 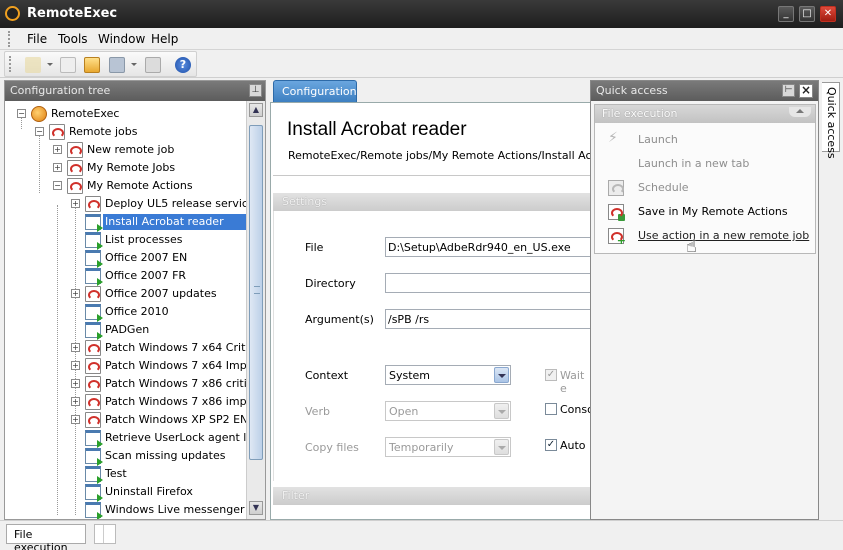 I want to click on tab-file-execution: File execution, so click(x=46, y=537).